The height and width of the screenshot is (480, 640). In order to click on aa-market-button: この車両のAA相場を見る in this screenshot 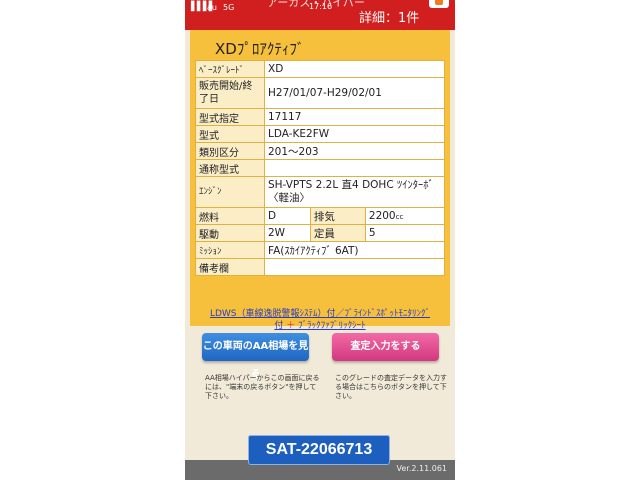, I will do `click(255, 356)`.